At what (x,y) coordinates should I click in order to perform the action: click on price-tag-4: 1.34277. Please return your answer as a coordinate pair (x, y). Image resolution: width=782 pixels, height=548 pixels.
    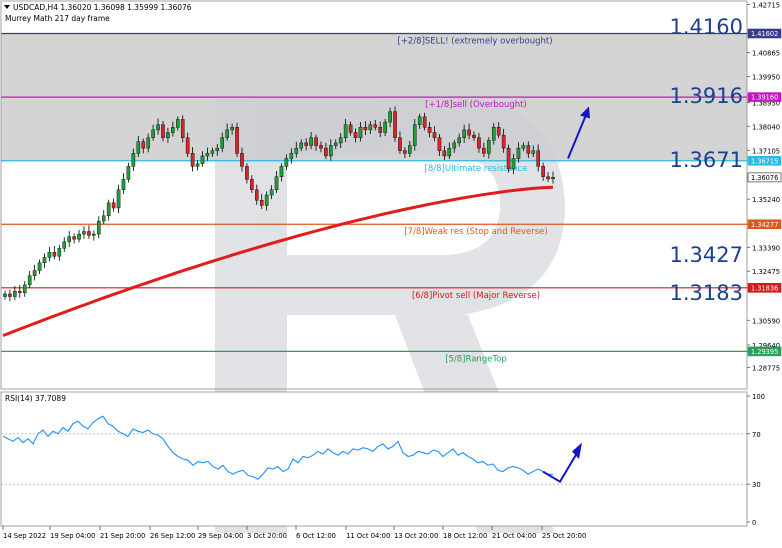
    Looking at the image, I should click on (764, 224).